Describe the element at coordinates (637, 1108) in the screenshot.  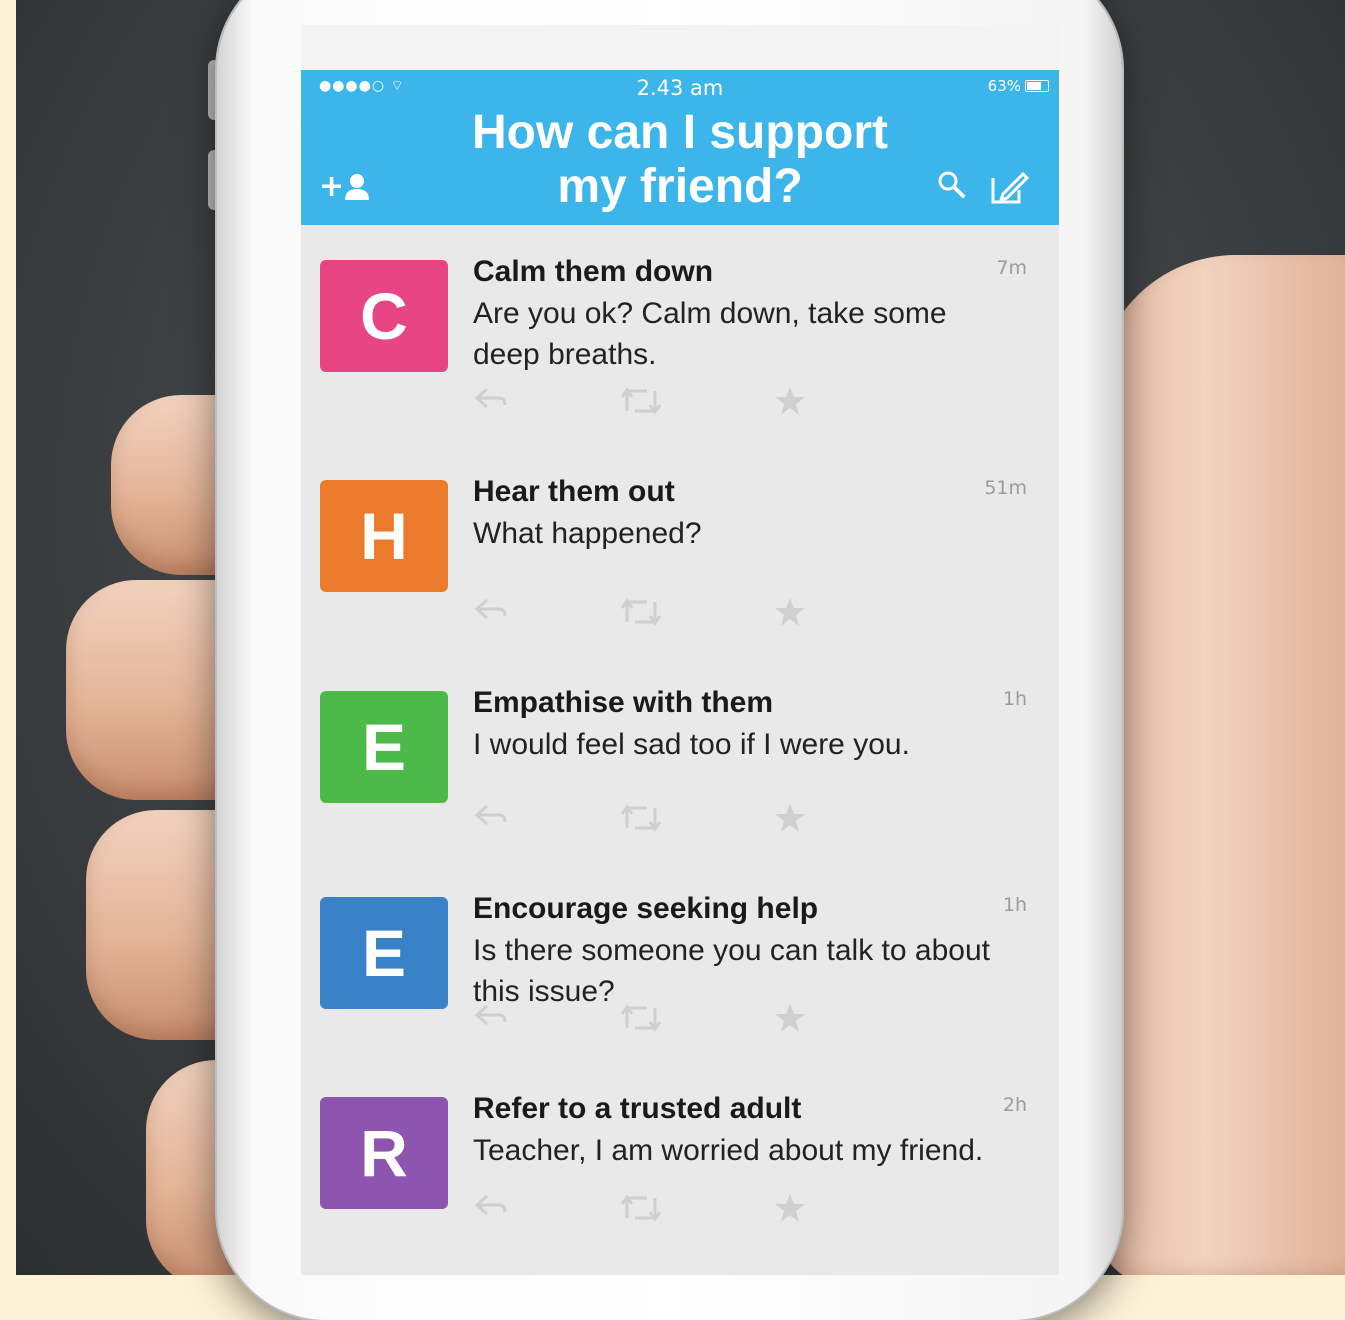
I see `message-title: Refer to a trusted adult` at that location.